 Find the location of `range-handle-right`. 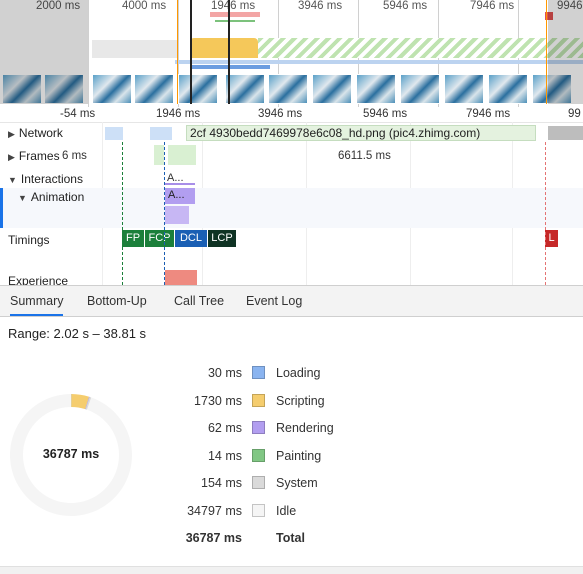

range-handle-right is located at coordinates (546, 52).